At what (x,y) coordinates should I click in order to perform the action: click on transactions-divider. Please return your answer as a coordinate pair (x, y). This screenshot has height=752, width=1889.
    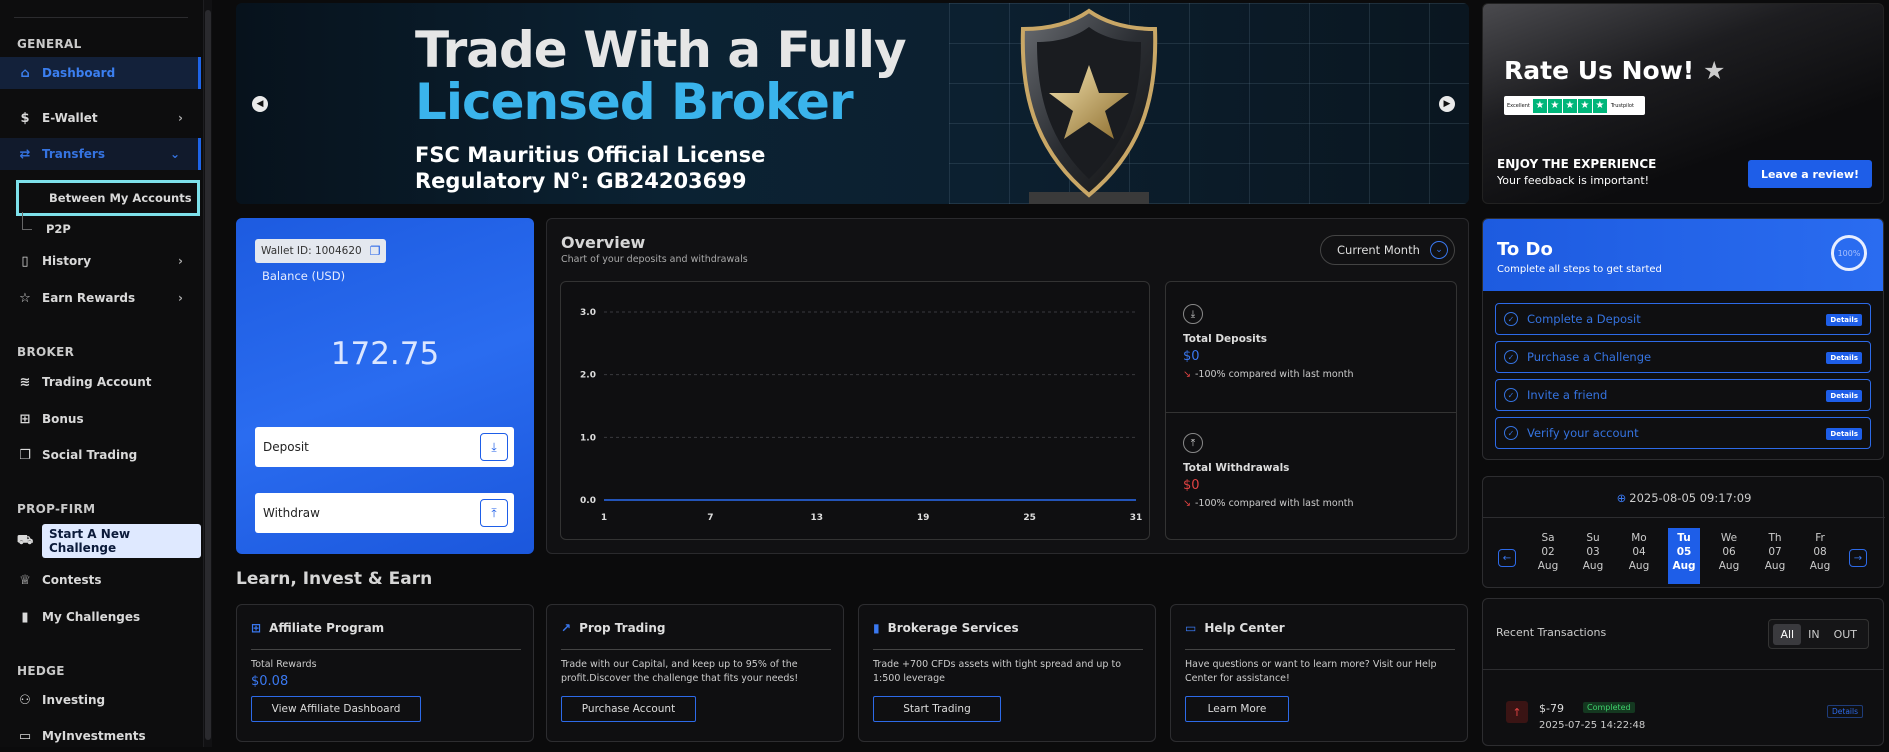
    Looking at the image, I should click on (1683, 669).